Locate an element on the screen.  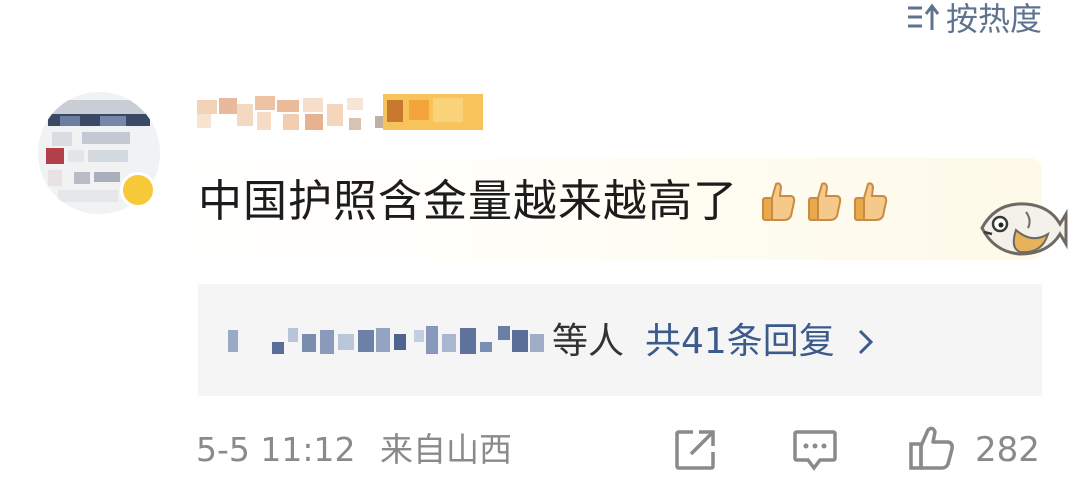
emoji-row is located at coordinates (824, 201).